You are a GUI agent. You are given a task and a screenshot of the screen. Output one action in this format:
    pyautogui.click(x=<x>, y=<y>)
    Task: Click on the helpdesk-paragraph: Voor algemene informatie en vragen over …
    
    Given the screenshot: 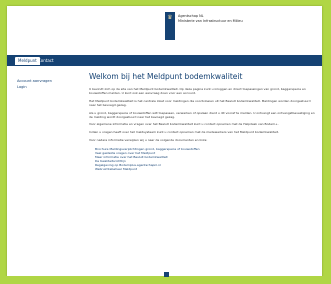 What is the action you would take?
    pyautogui.click(x=184, y=124)
    